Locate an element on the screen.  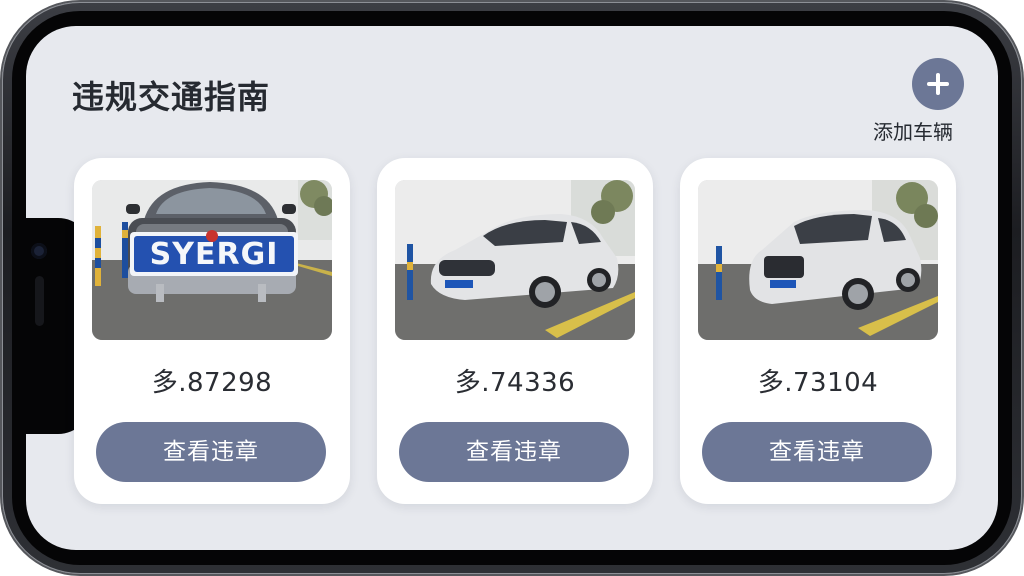
car-hatchback-image is located at coordinates (515, 260).